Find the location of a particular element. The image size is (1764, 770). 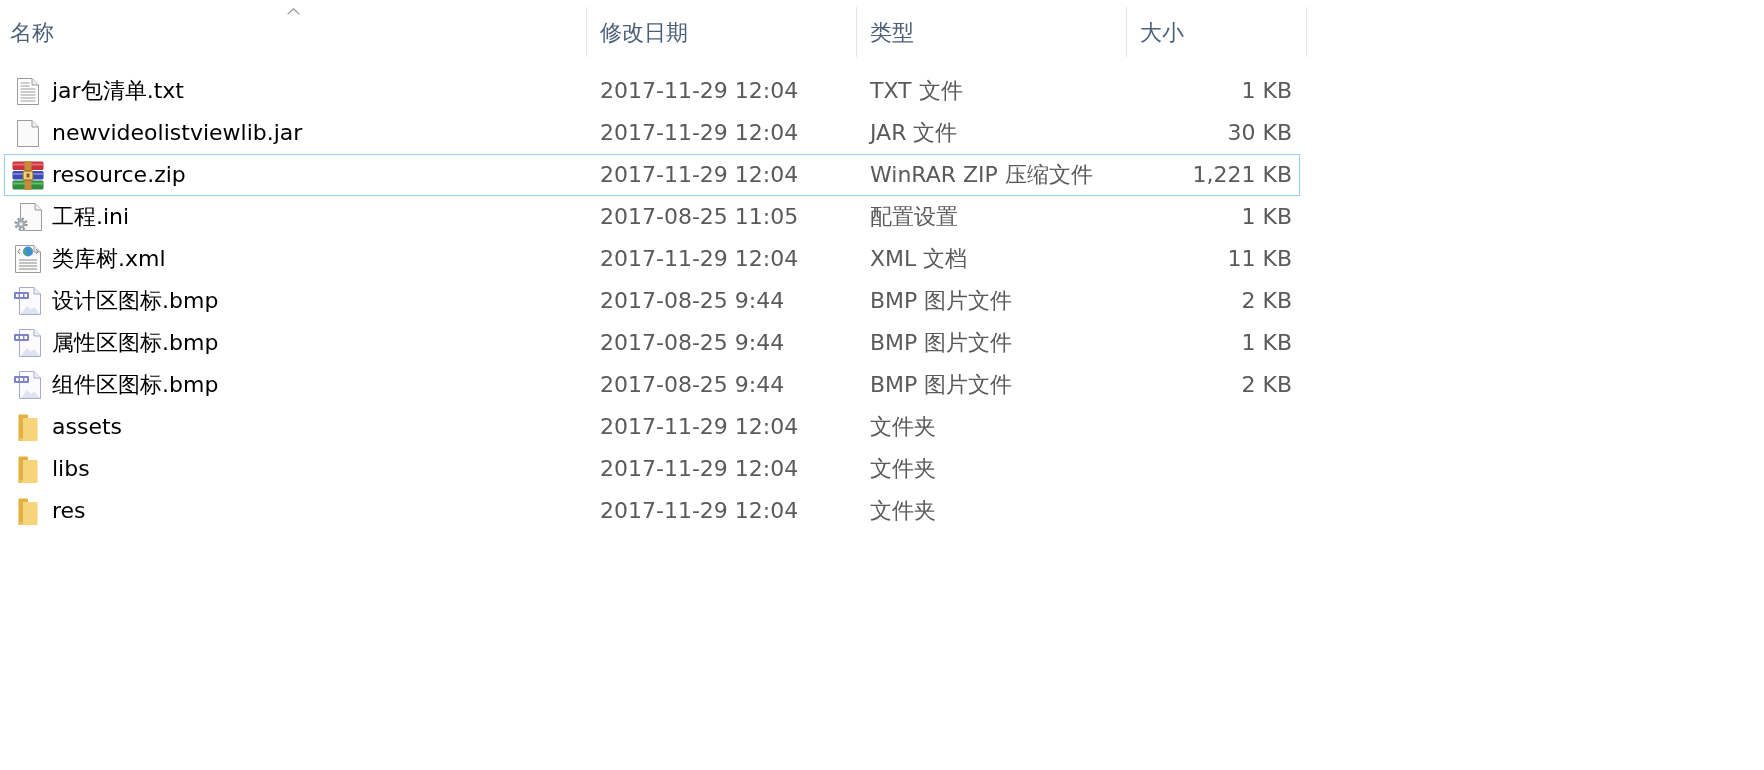

sort-caret-icon is located at coordinates (293, 11).